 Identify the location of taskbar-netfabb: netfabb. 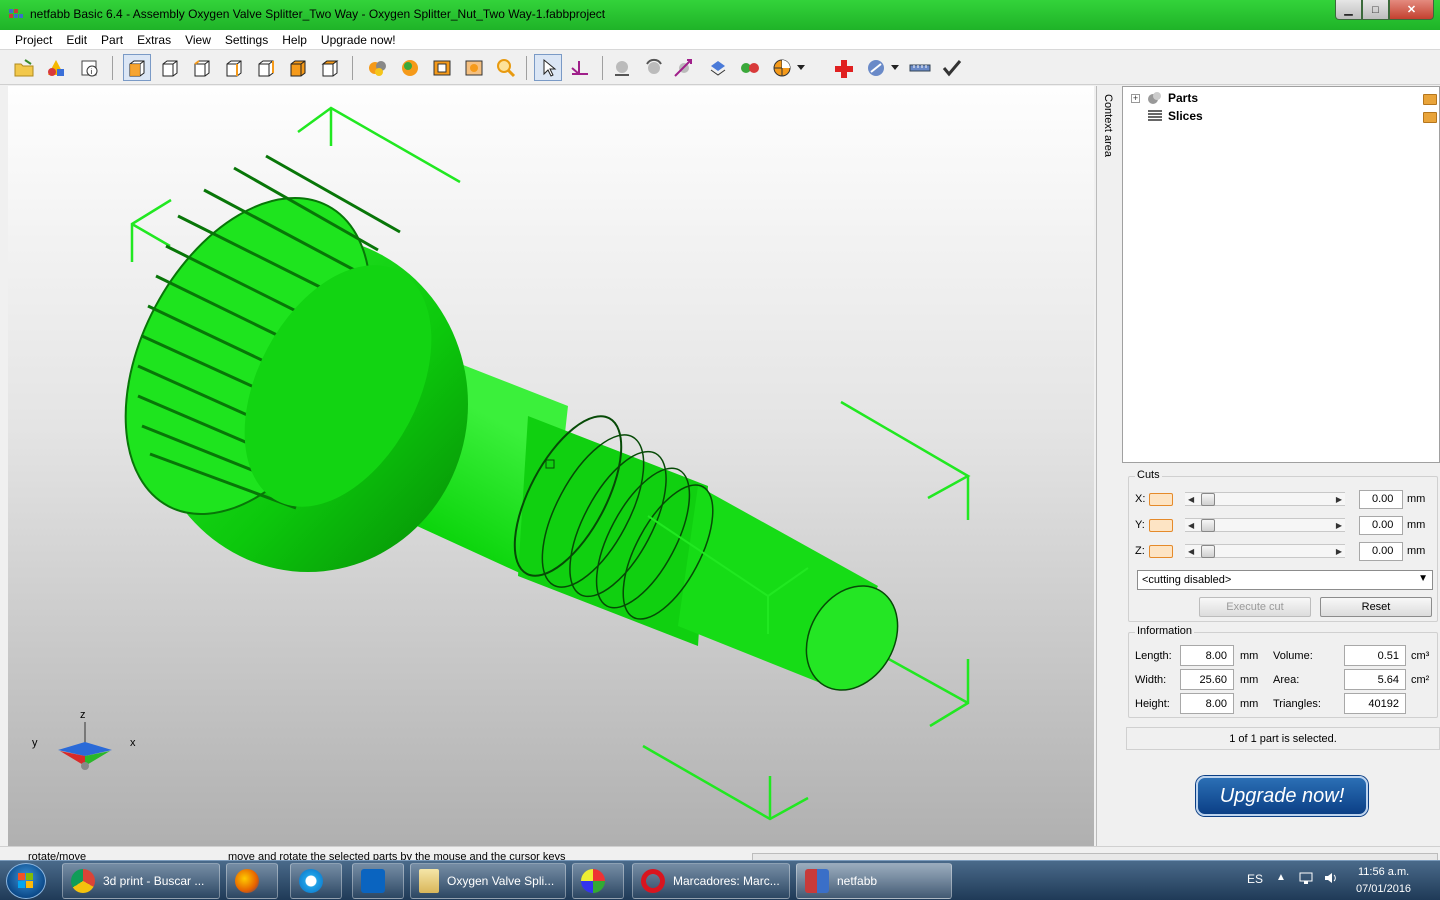
(874, 881).